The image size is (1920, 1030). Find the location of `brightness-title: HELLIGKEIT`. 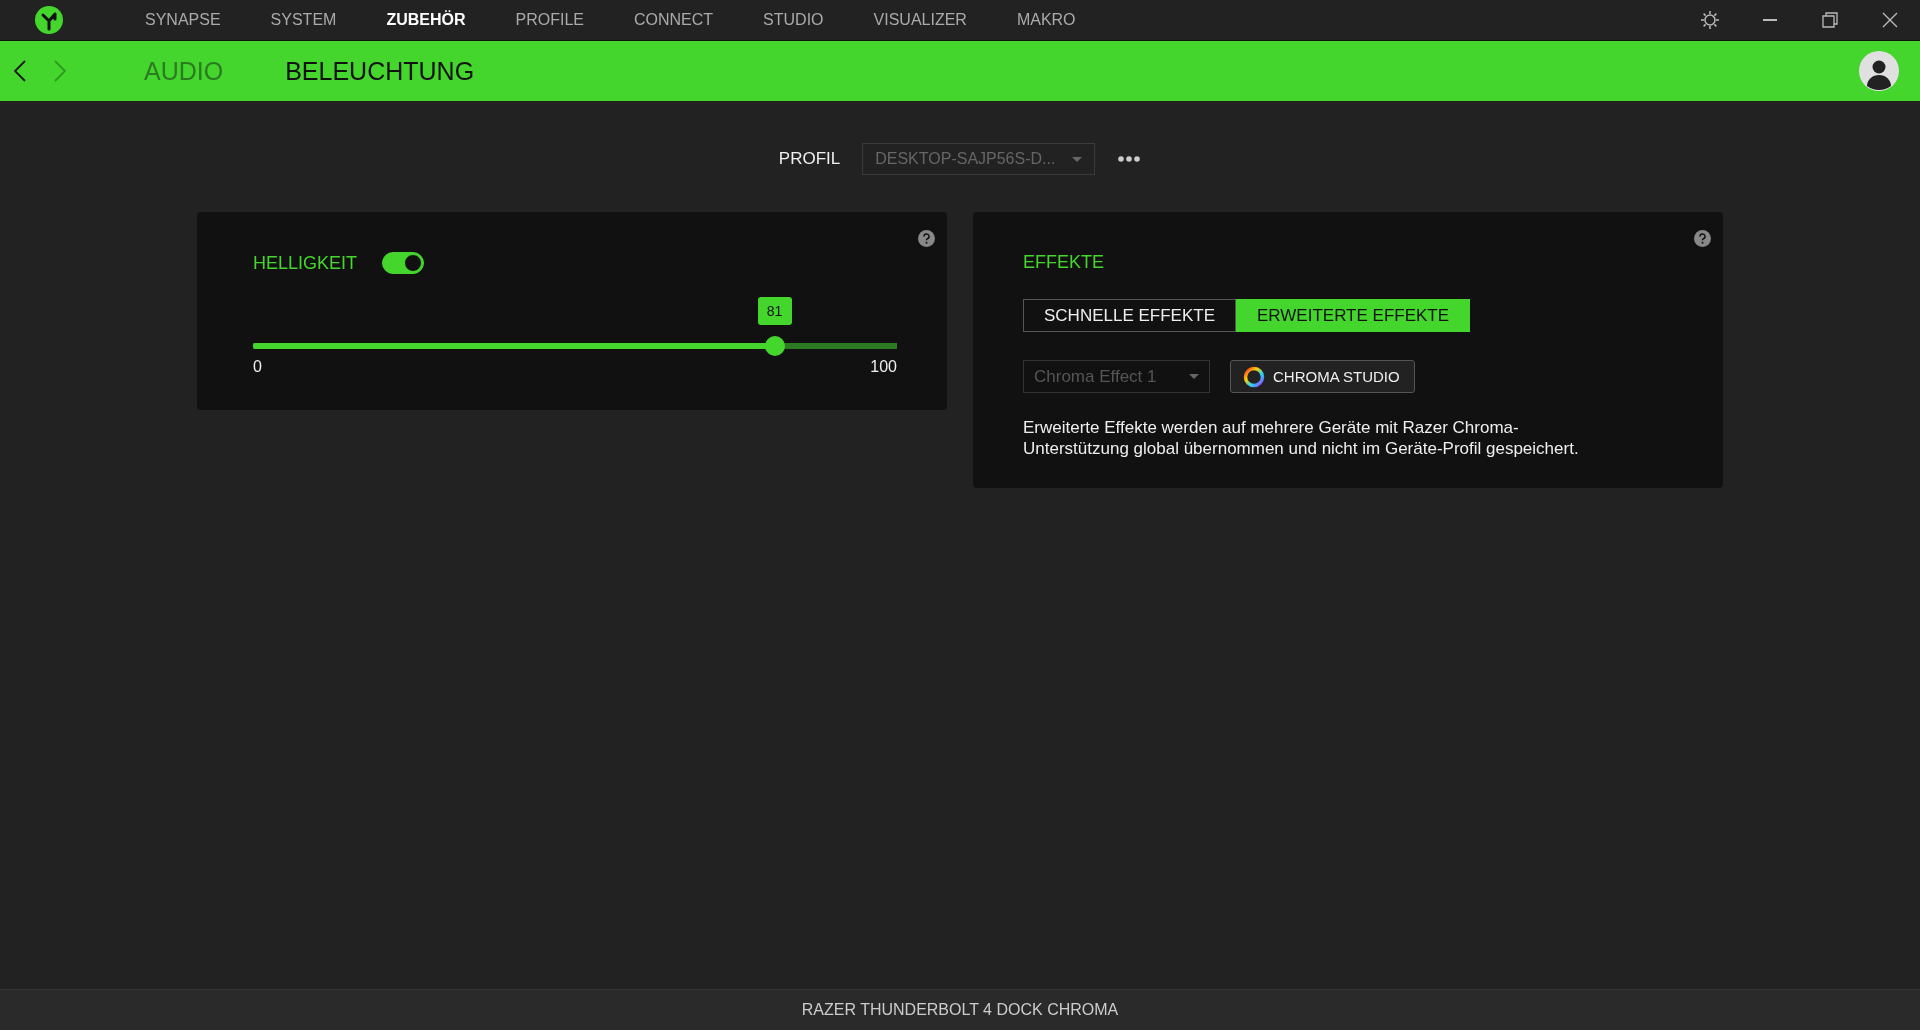

brightness-title: HELLIGKEIT is located at coordinates (305, 263).